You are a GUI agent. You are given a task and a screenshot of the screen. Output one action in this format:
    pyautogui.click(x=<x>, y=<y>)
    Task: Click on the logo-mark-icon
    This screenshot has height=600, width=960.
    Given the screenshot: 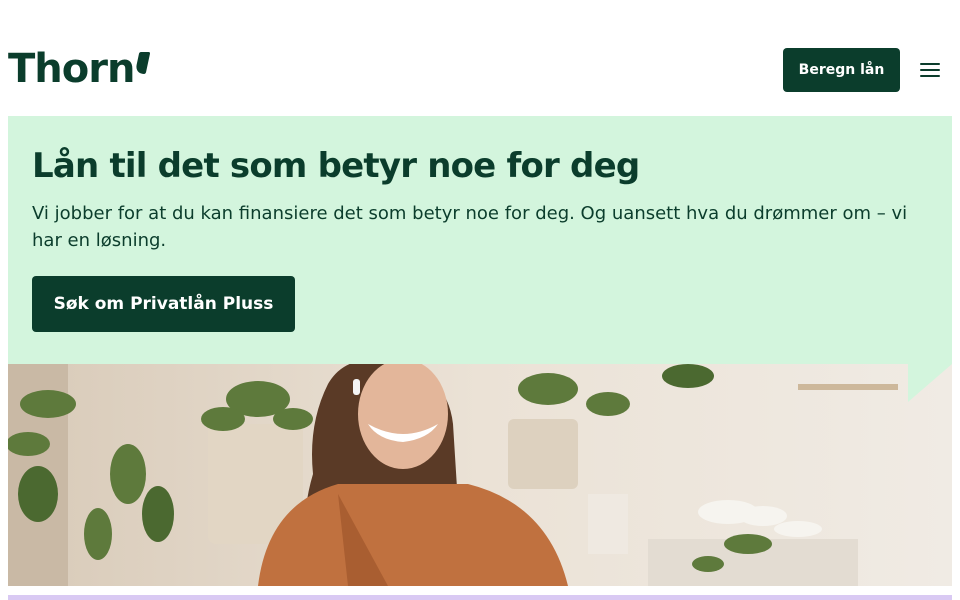 What is the action you would take?
    pyautogui.click(x=143, y=63)
    